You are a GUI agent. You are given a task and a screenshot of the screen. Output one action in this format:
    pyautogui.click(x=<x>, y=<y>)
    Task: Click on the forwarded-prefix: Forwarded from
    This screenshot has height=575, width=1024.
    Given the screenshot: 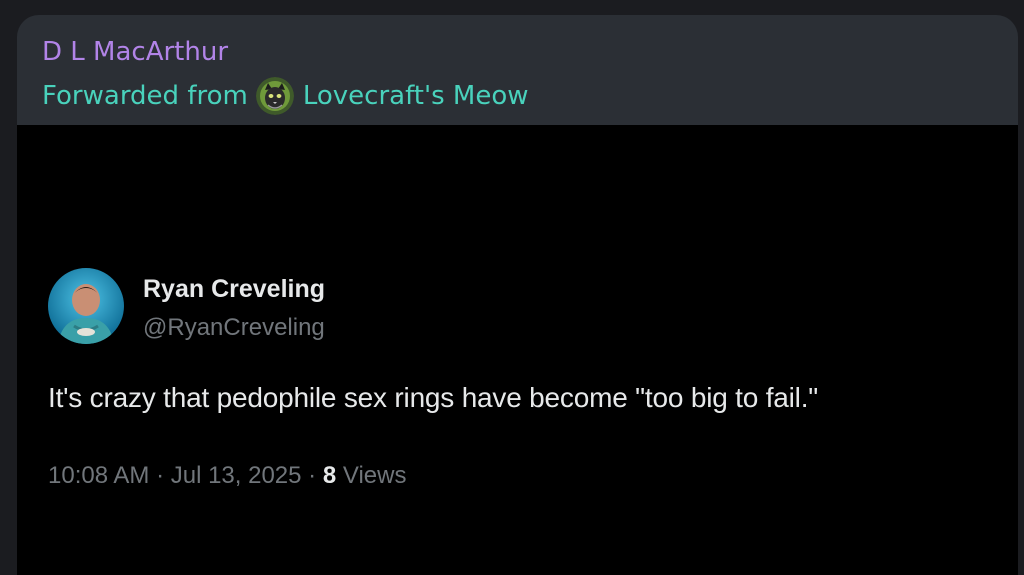 What is the action you would take?
    pyautogui.click(x=145, y=96)
    